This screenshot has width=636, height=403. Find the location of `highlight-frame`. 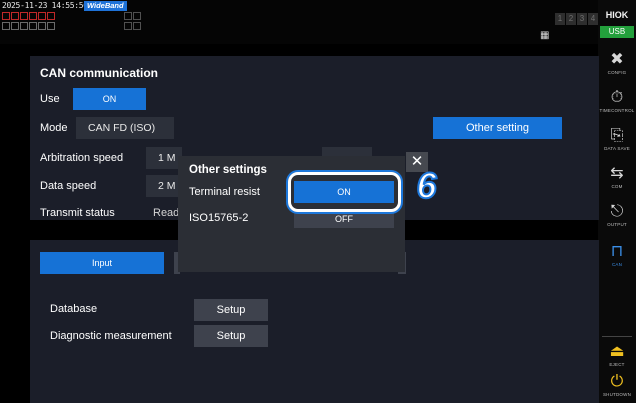

highlight-frame is located at coordinates (344, 192).